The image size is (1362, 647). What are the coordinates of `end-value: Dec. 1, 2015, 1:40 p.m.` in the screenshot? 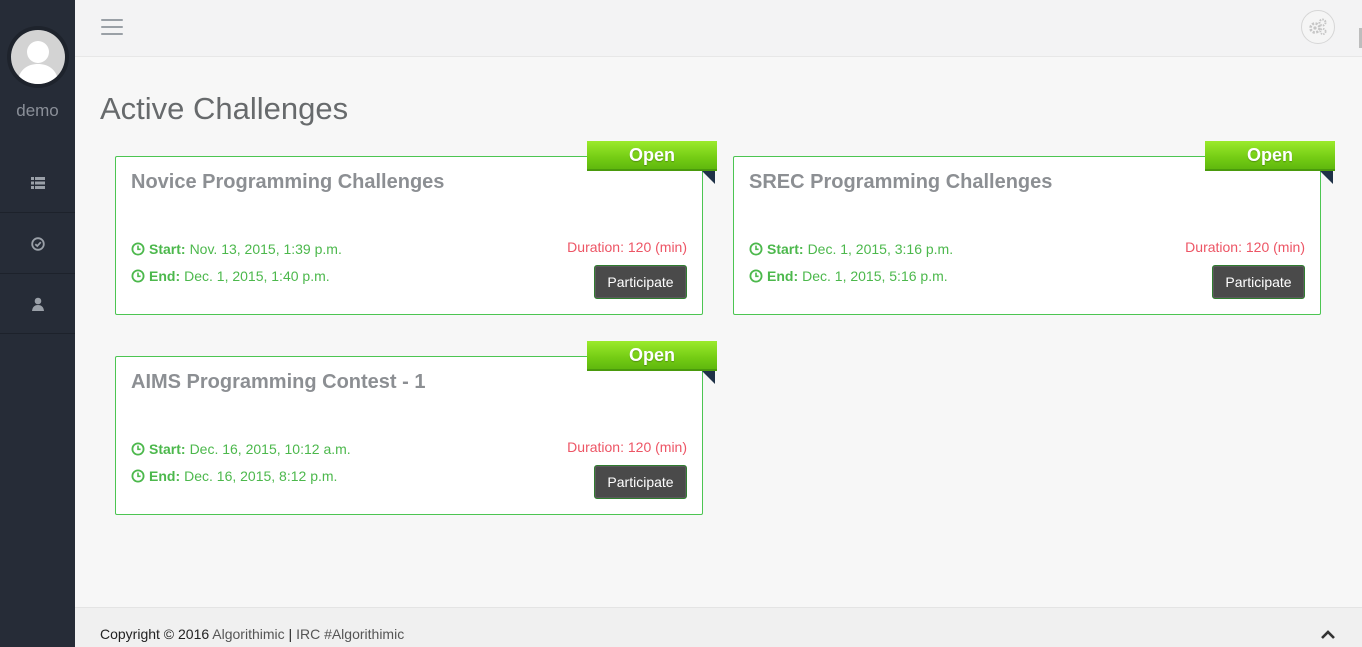 It's located at (257, 276).